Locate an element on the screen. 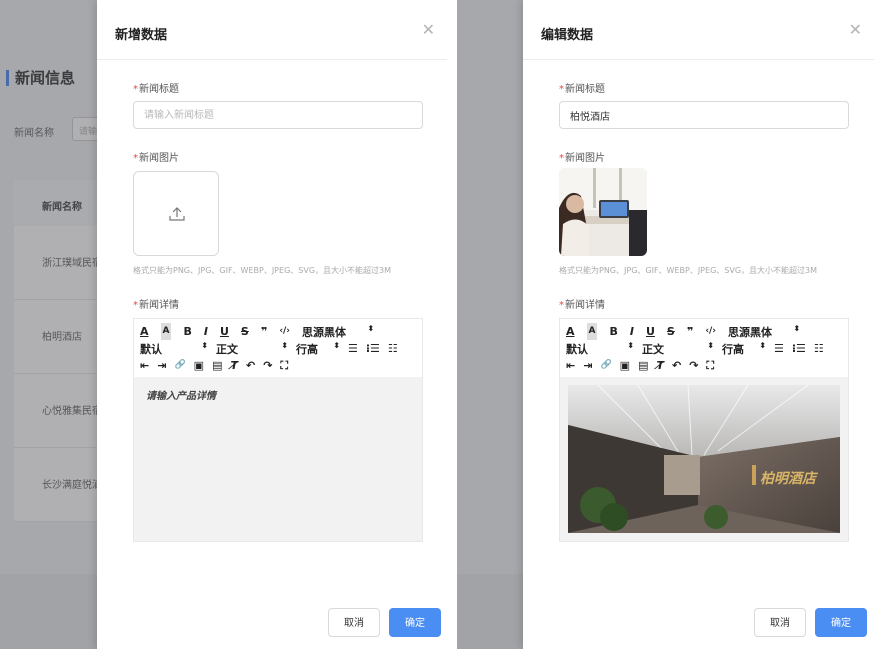  editor-placeholder: 请输入产品详情 is located at coordinates (181, 396).